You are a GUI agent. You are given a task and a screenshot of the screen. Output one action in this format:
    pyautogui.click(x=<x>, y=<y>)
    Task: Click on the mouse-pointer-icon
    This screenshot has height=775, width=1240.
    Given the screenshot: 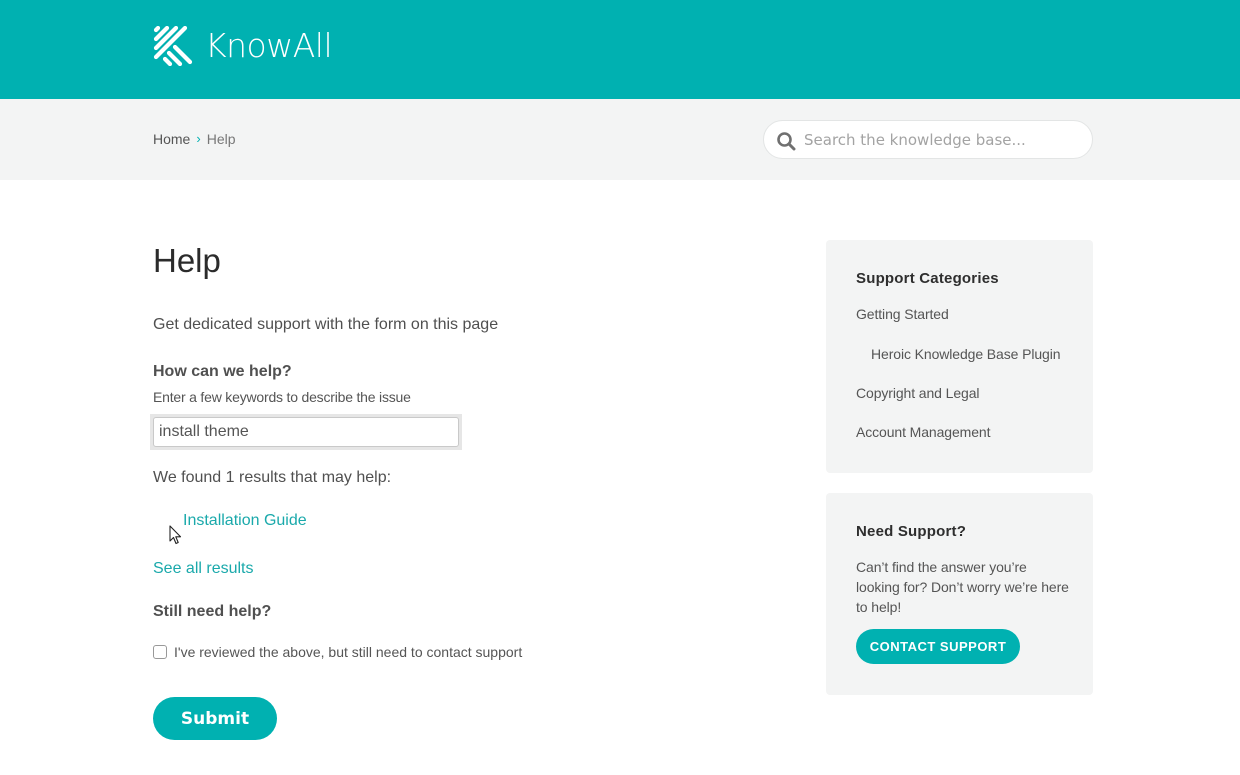 What is the action you would take?
    pyautogui.click(x=175, y=535)
    